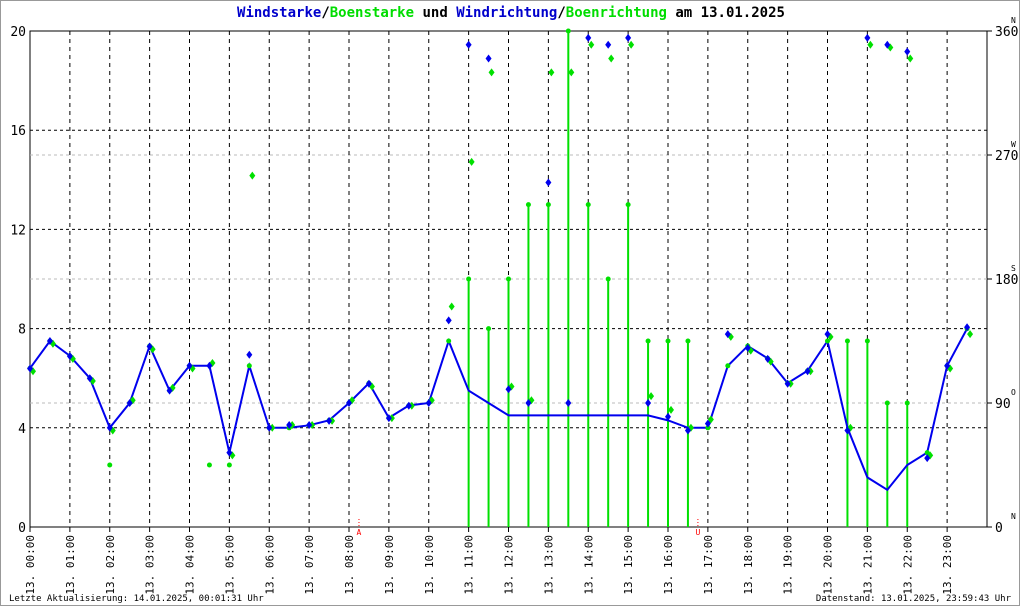 The height and width of the screenshot is (606, 1020). What do you see at coordinates (229, 565) in the screenshot?
I see `x-tick-label: 13. 05:00` at bounding box center [229, 565].